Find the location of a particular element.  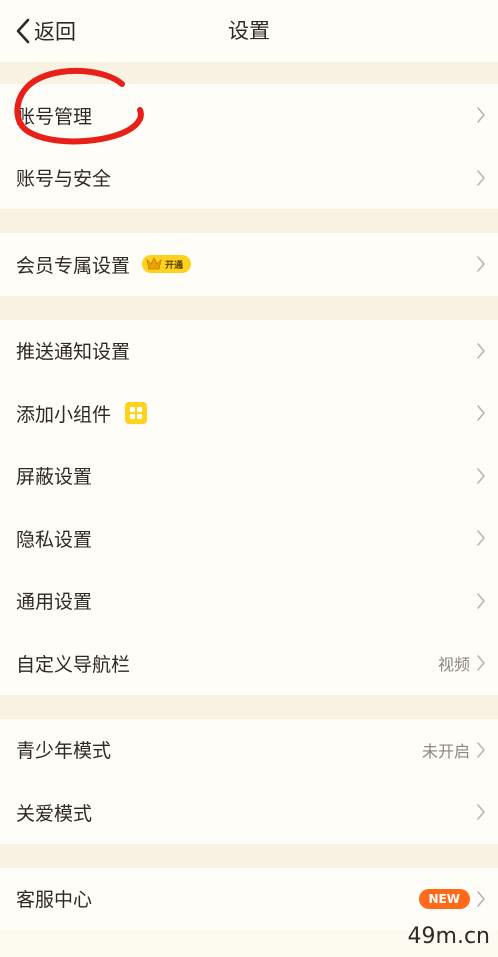

settings-item-add-widget: 添加小组件 is located at coordinates (249, 413).